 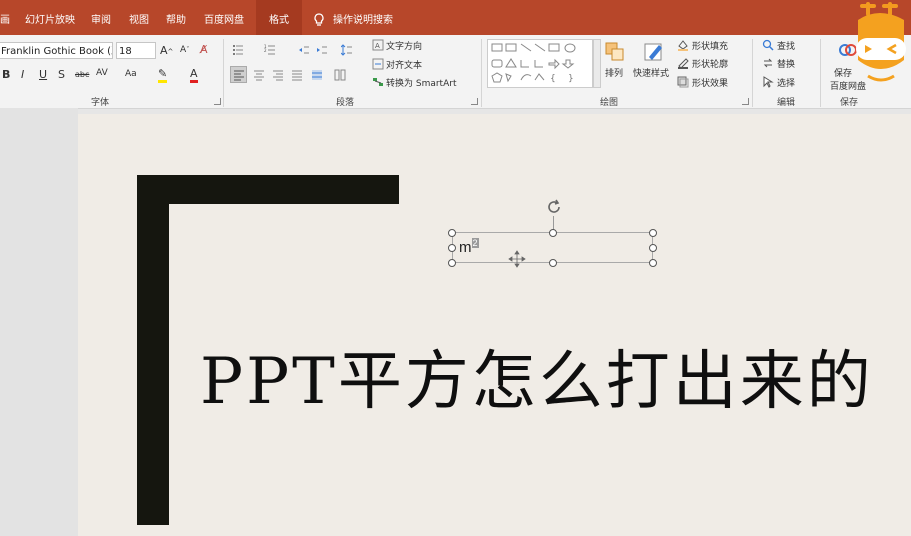 I want to click on shapes-gallery: { }, so click(x=540, y=63).